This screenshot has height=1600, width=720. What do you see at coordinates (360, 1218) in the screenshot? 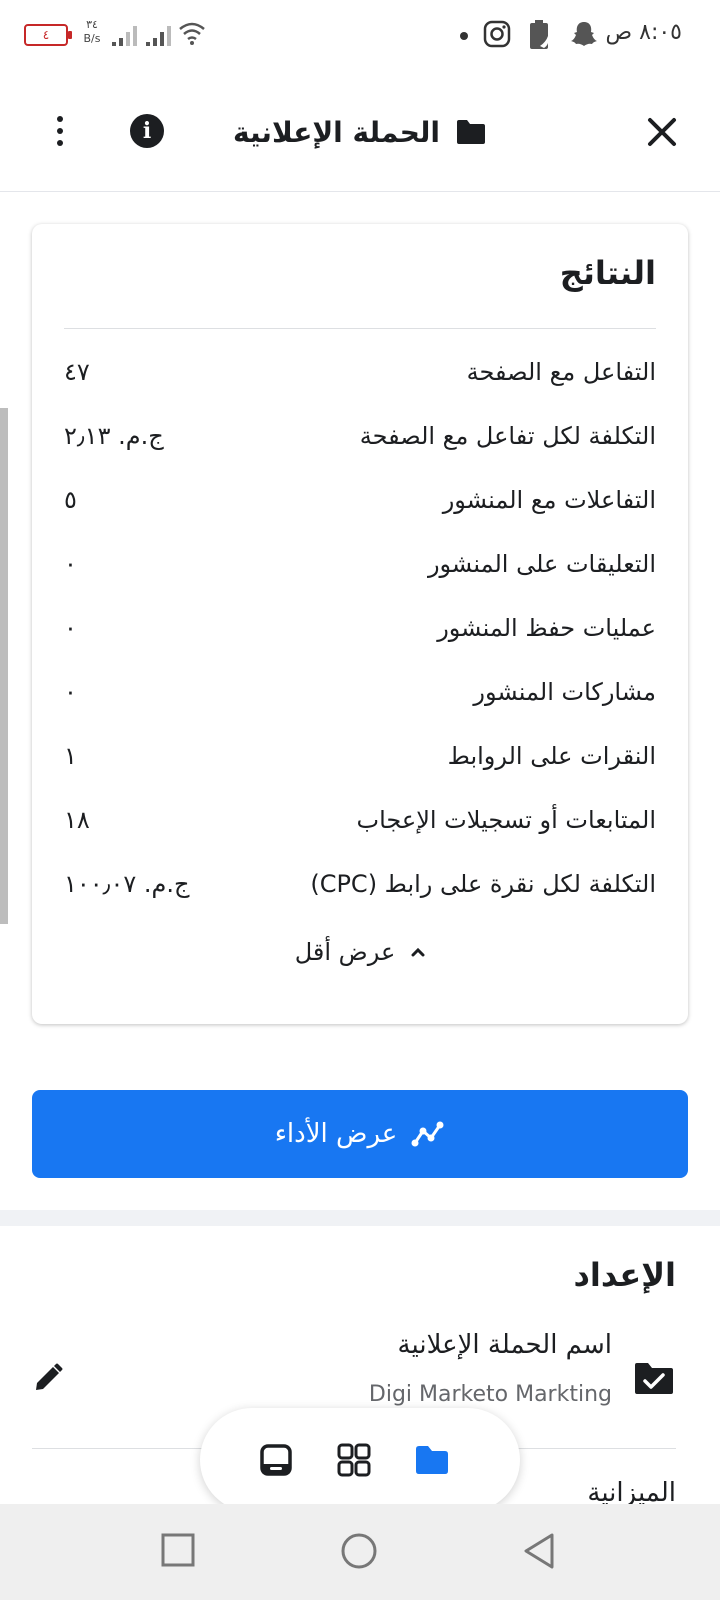
I see `section-separator` at bounding box center [360, 1218].